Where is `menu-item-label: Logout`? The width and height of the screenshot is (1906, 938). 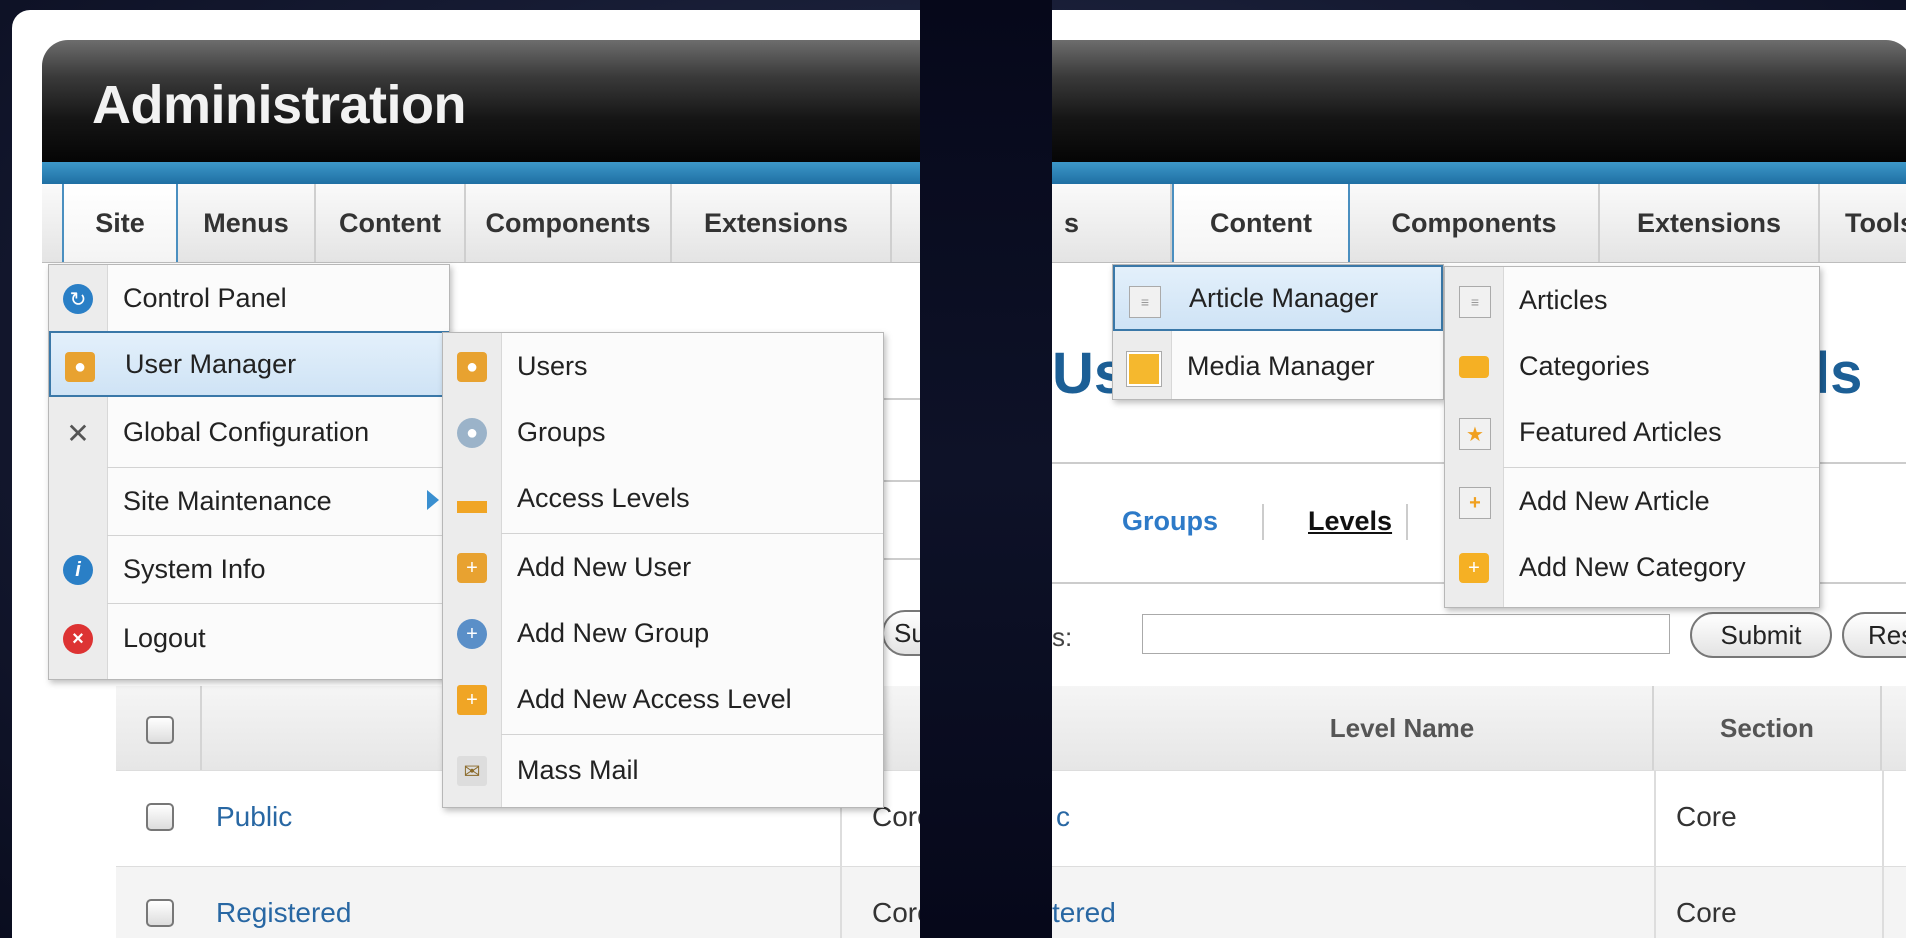 menu-item-label: Logout is located at coordinates (164, 637).